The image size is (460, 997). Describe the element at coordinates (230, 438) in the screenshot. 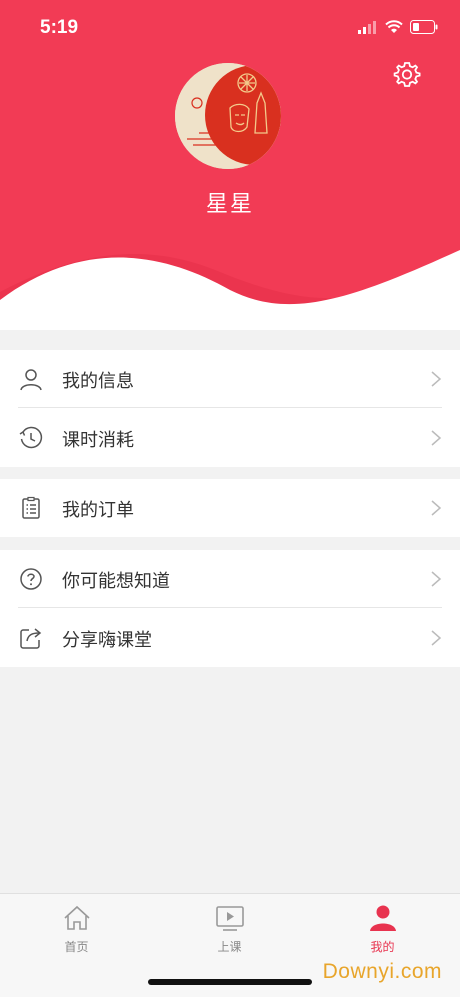

I see `menu-item-class-usage: 课时消耗` at that location.